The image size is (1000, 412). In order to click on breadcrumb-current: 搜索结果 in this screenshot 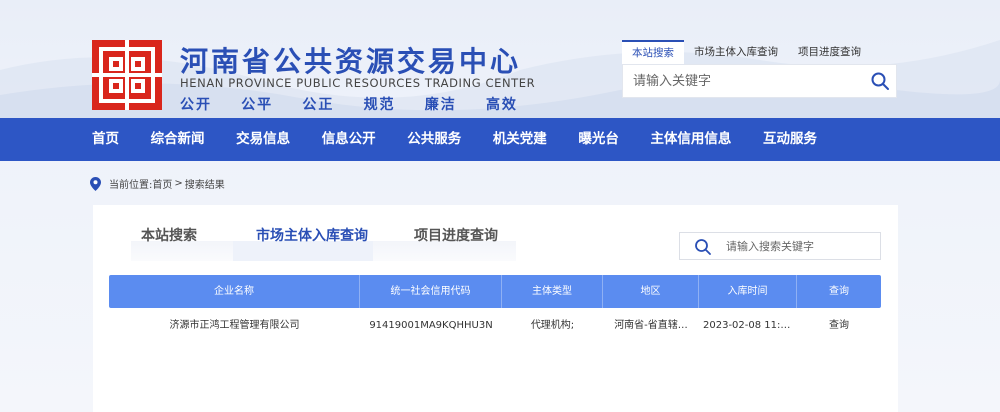, I will do `click(205, 183)`.